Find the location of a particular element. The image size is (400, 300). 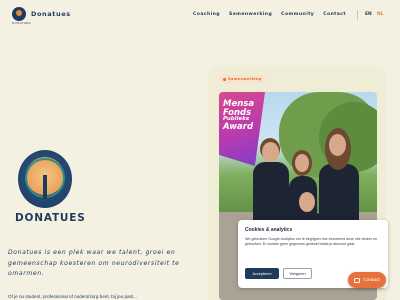

category-pill: Samenwerking is located at coordinates (242, 79).